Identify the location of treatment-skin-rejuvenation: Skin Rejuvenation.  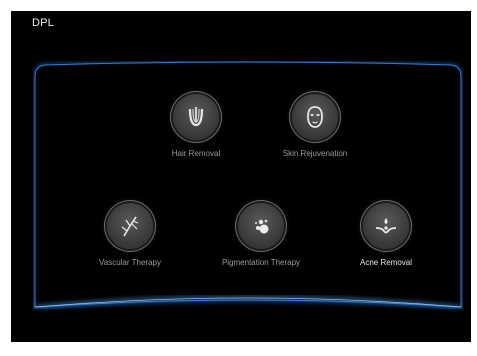
(315, 126).